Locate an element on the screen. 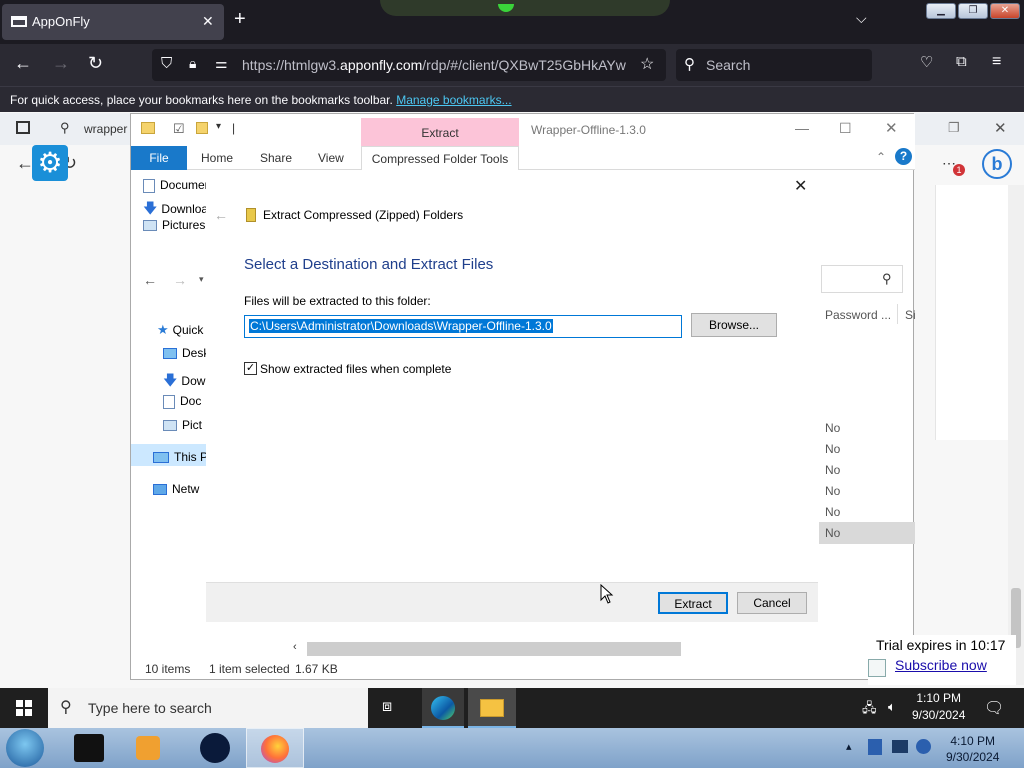 This screenshot has height=768, width=1024. minimize-button: ▁ is located at coordinates (941, 11).